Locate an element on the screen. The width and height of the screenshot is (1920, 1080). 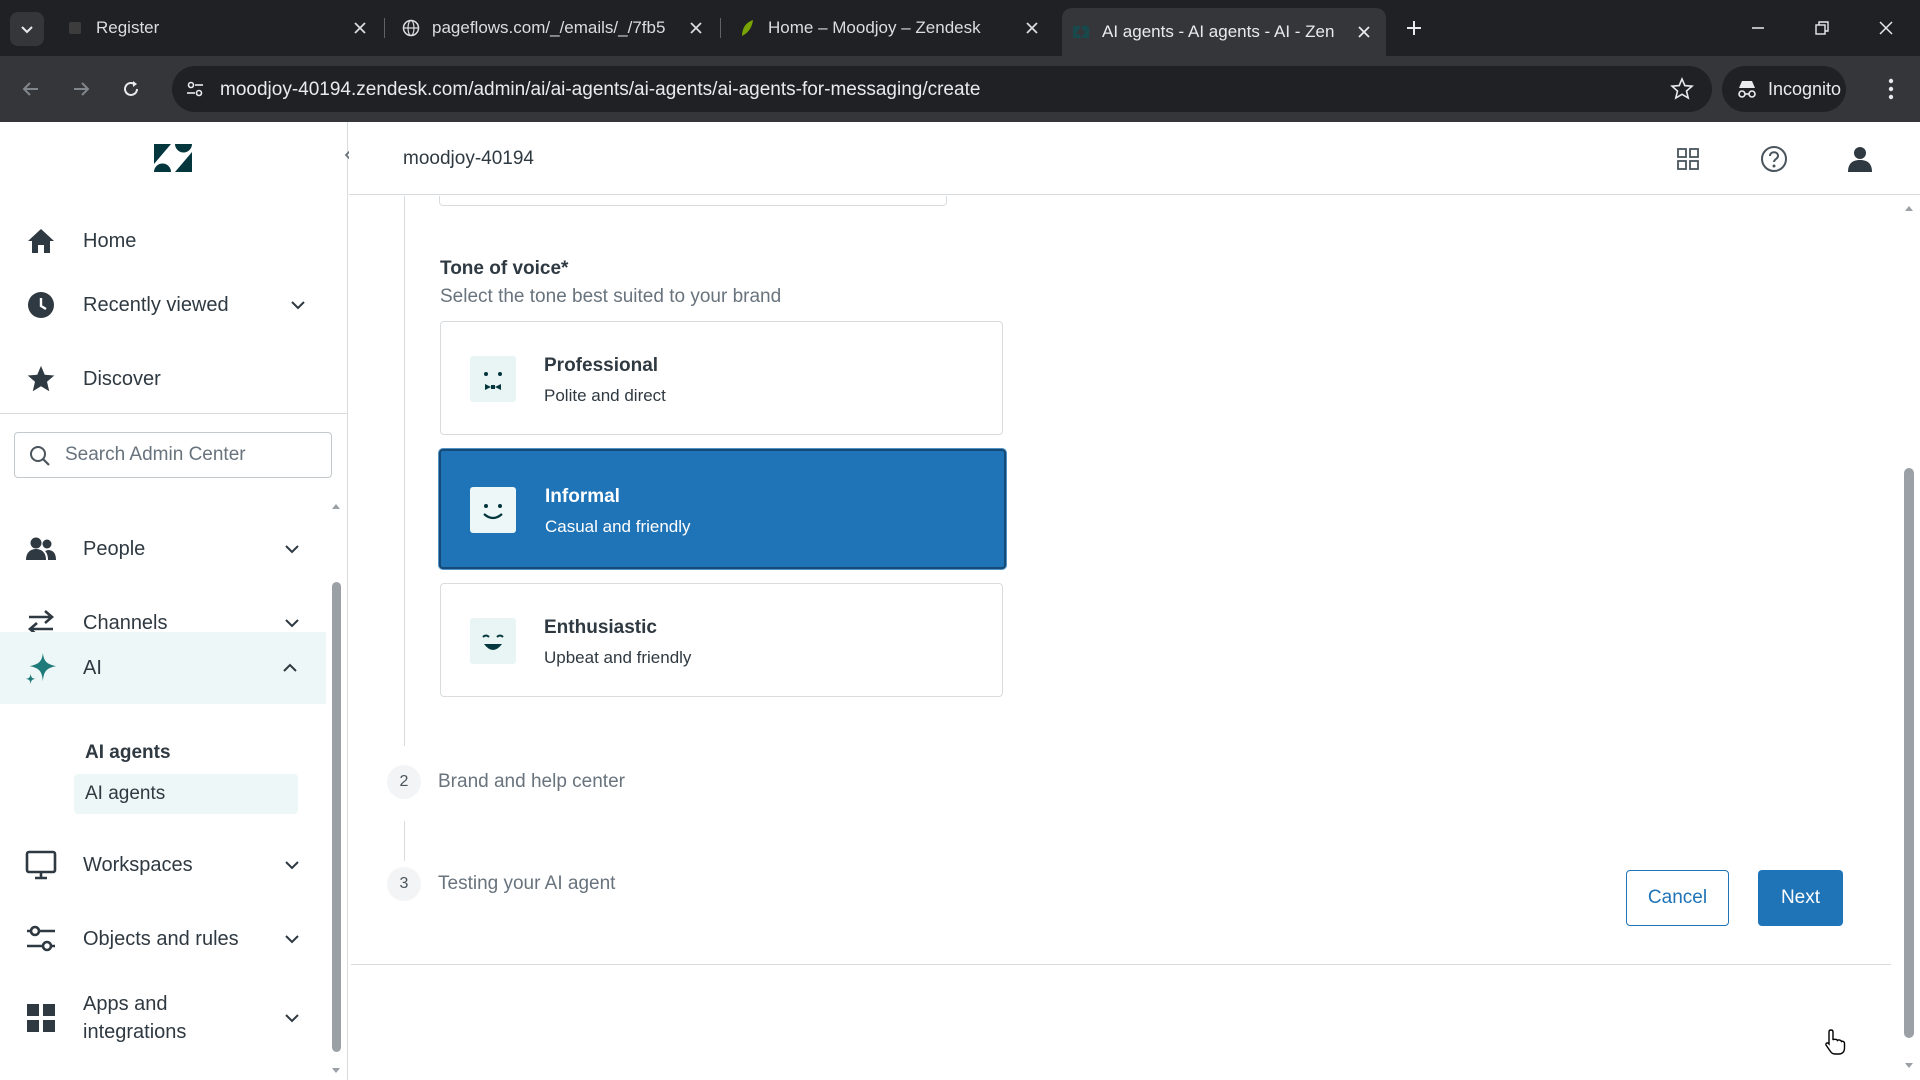
incognito-icon is located at coordinates (1747, 89).